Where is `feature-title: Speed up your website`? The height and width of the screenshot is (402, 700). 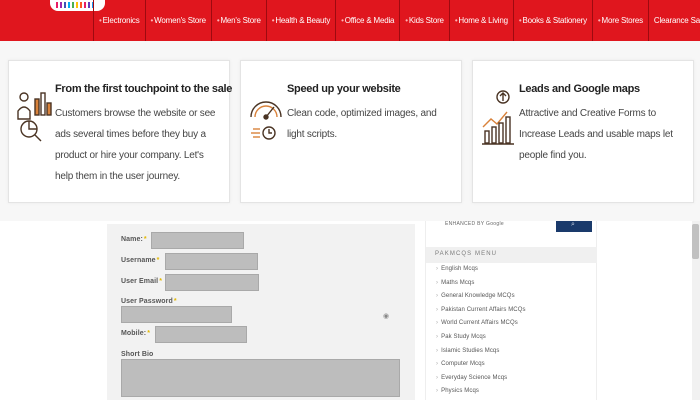
feature-title: Speed up your website is located at coordinates (344, 89).